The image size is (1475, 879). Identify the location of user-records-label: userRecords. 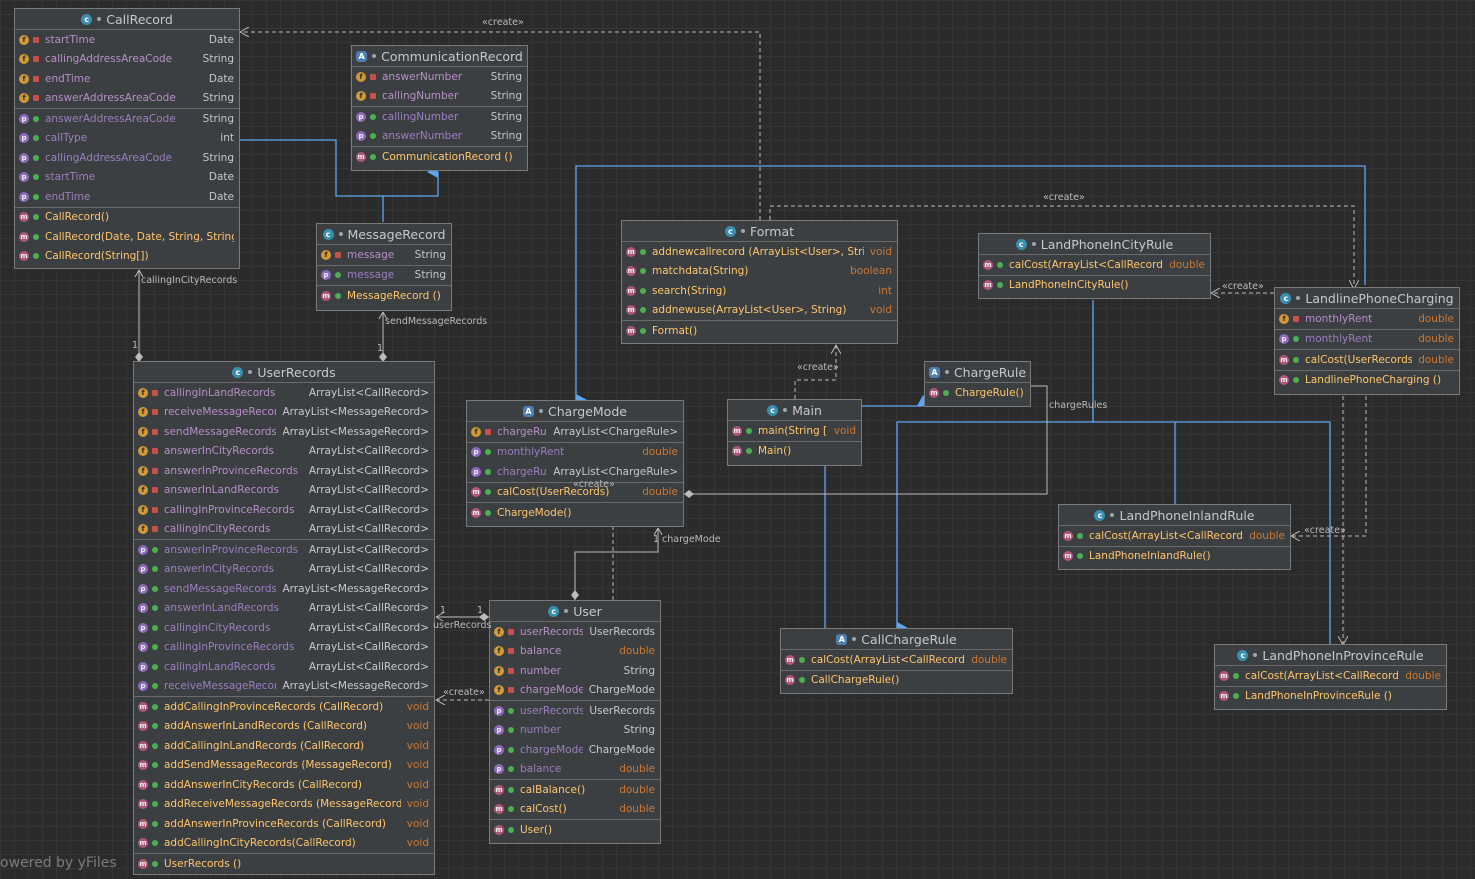
(462, 625).